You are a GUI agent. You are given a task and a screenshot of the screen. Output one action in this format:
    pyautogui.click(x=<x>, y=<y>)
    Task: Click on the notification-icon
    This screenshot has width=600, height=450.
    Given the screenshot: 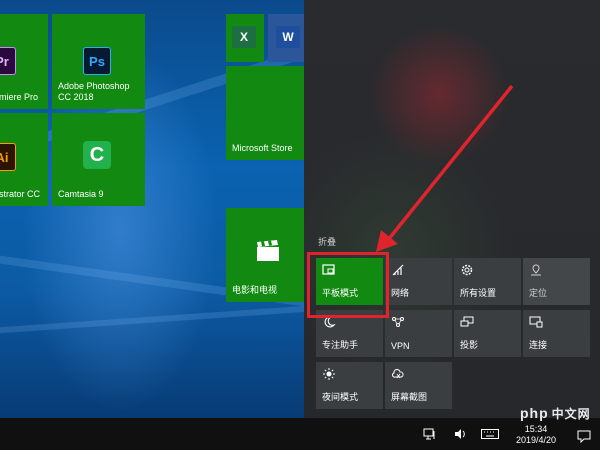 What is the action you would take?
    pyautogui.click(x=584, y=436)
    